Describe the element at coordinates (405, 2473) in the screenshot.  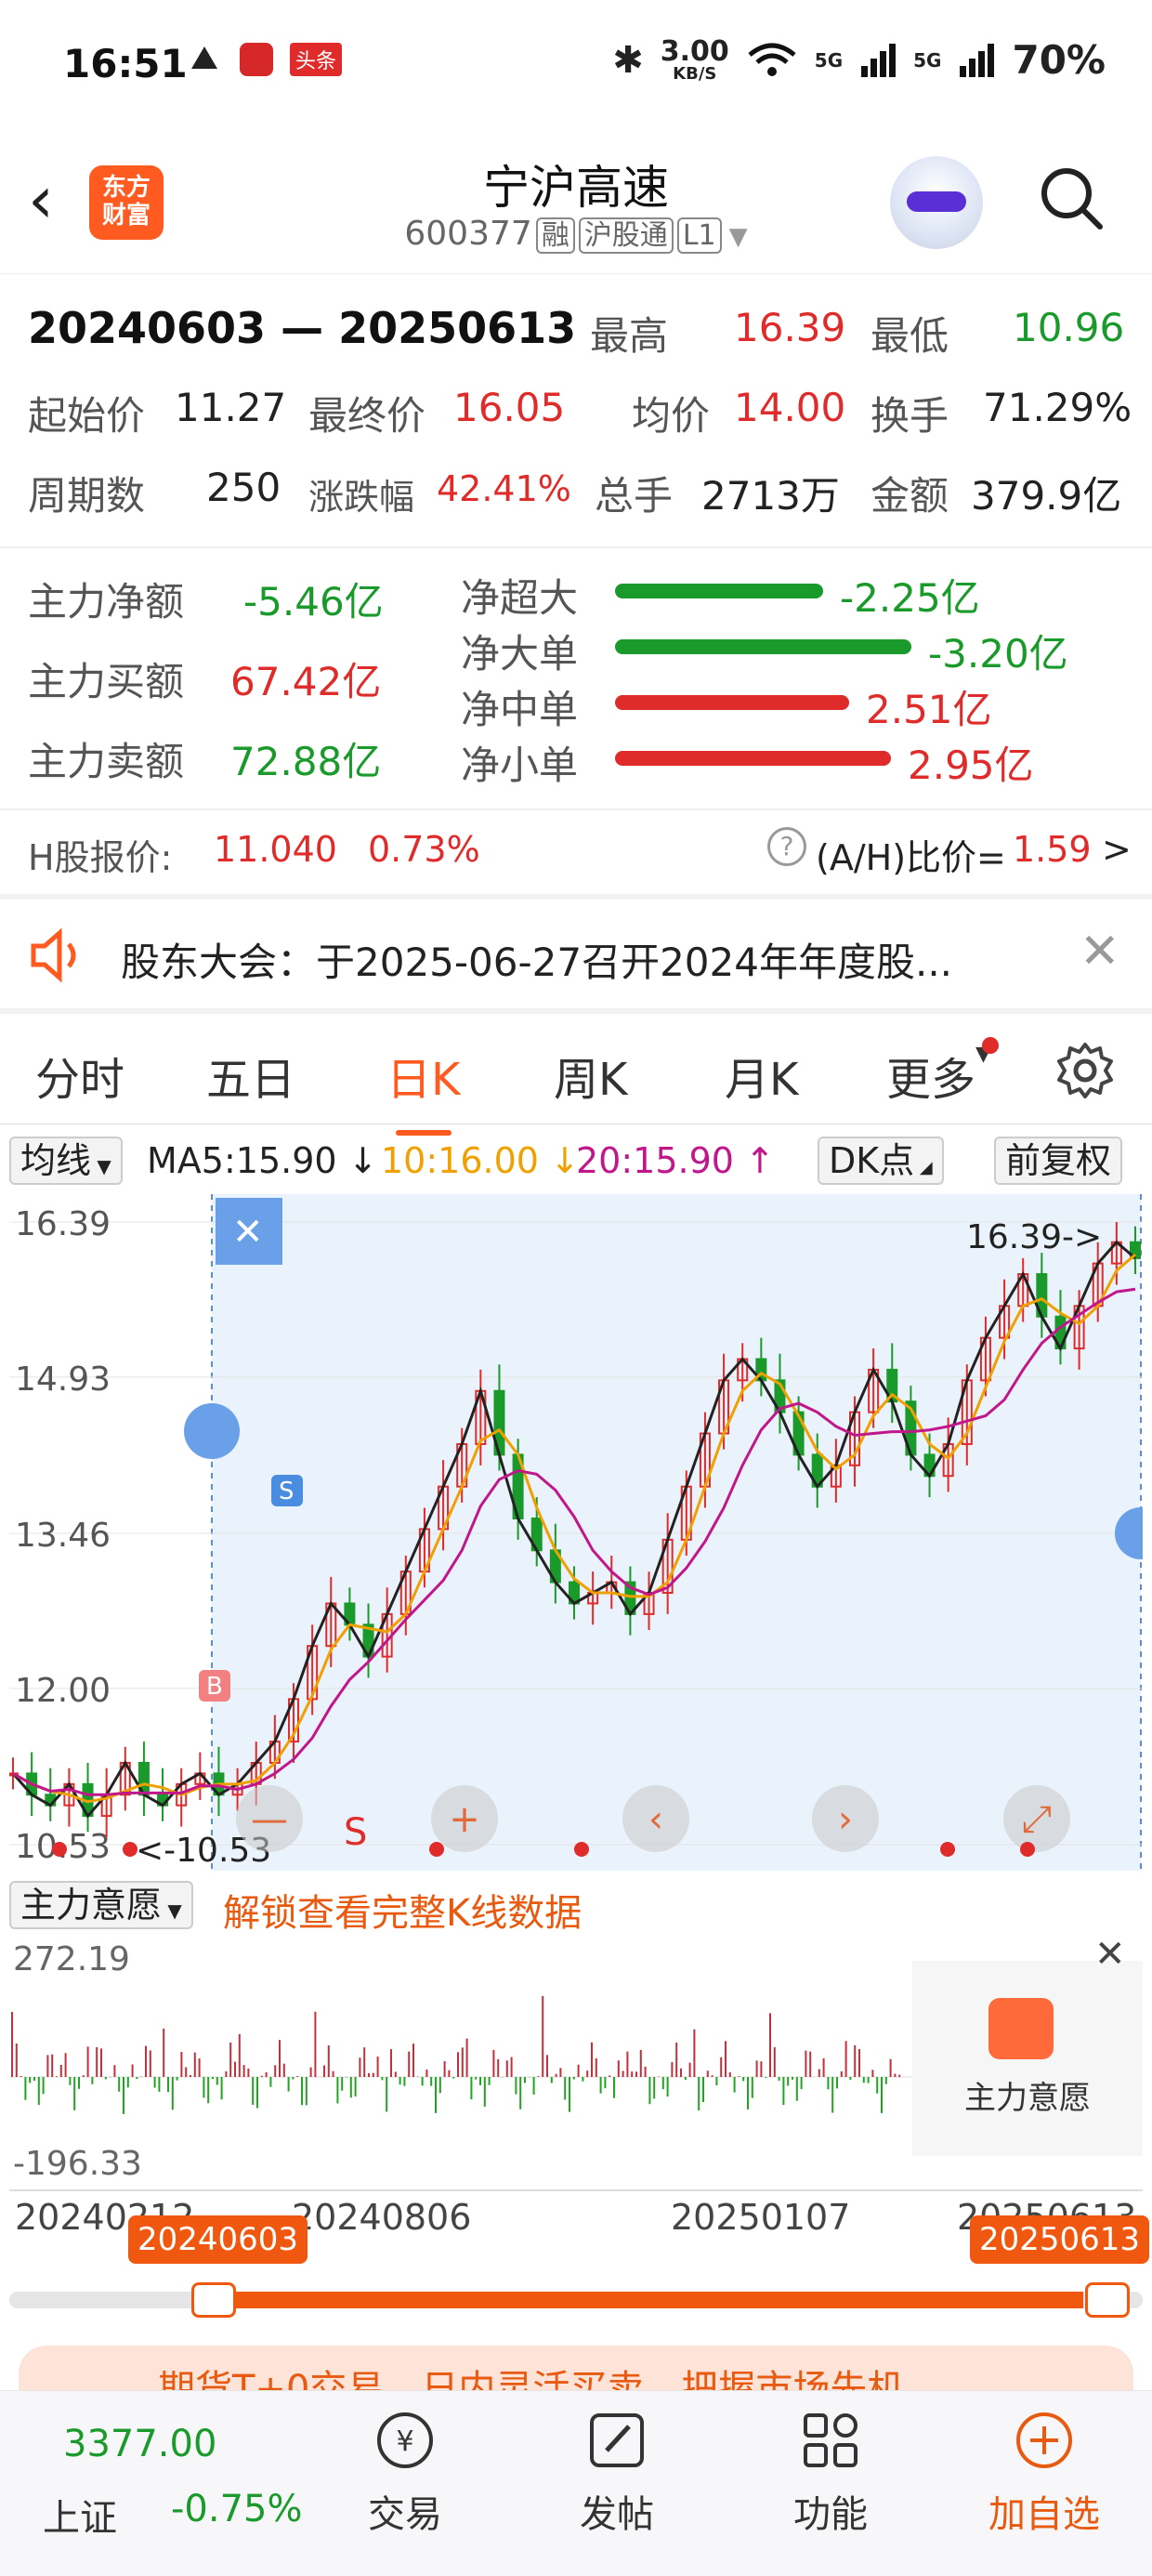
I see `nav-trade: ¥ 交易` at that location.